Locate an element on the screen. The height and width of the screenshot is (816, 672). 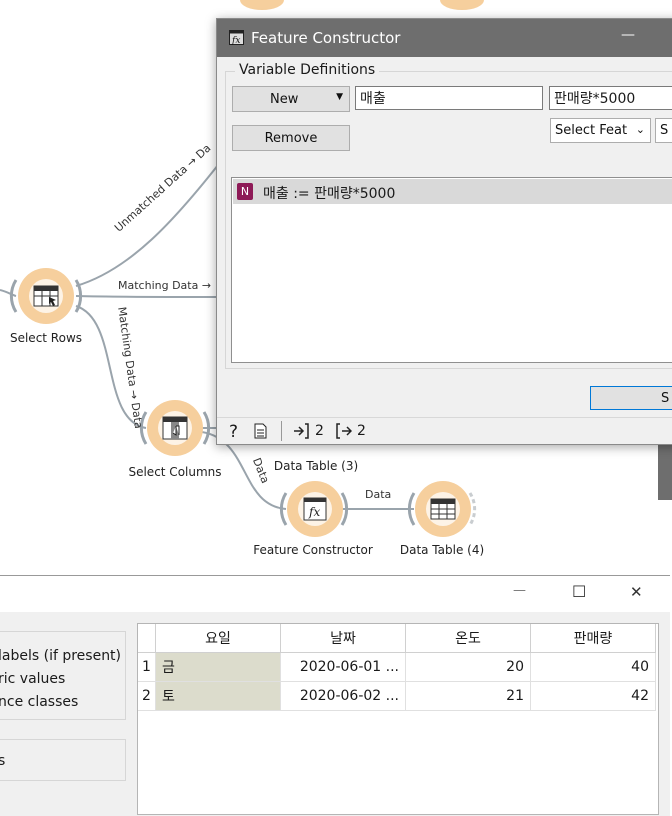
link-matching is located at coordinates (148, 296).